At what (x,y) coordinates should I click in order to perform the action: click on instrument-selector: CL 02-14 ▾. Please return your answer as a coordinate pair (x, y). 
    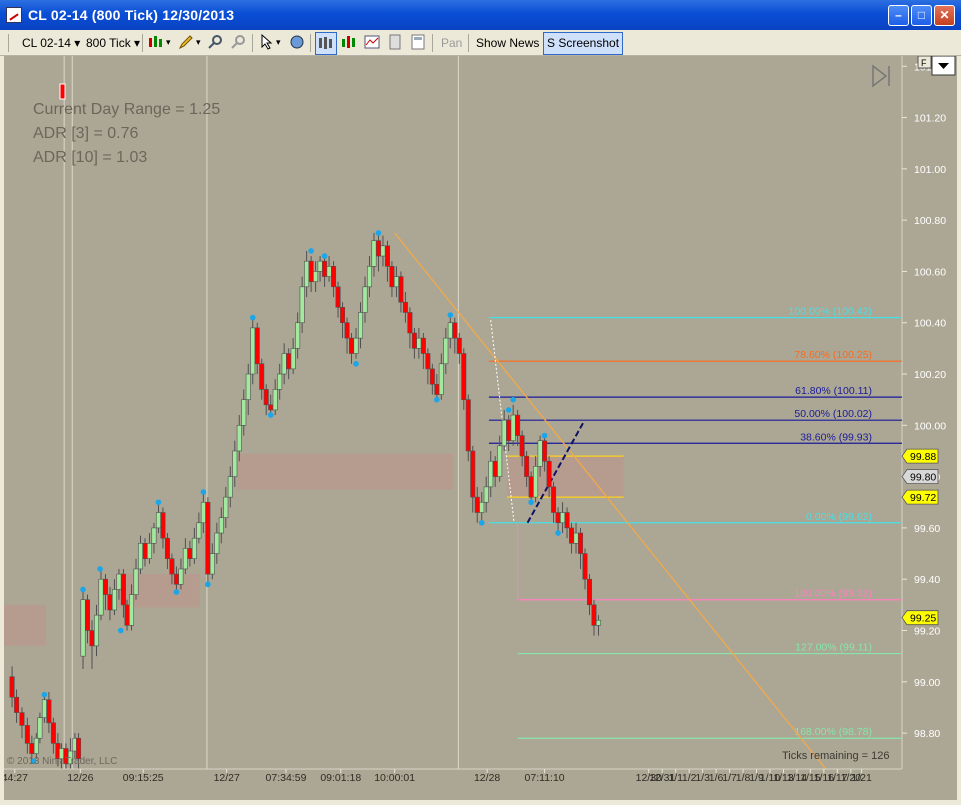
    Looking at the image, I should click on (51, 43).